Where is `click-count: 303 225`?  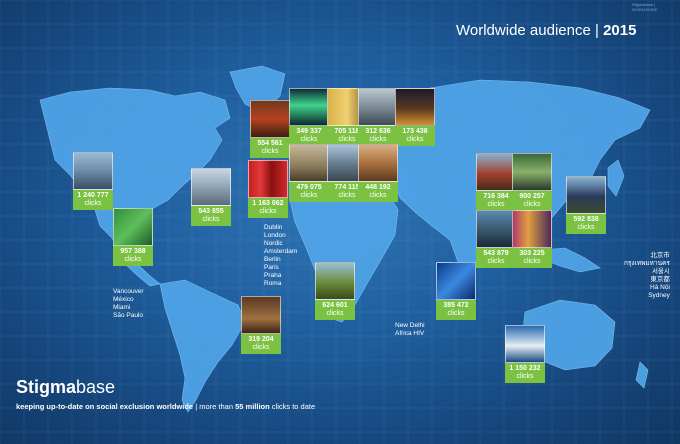
click-count: 303 225 is located at coordinates (532, 253).